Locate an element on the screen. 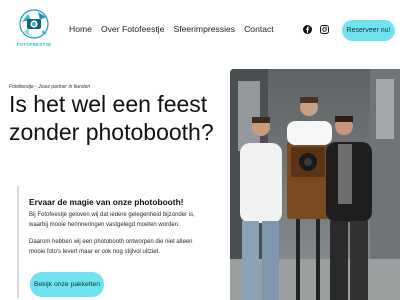 This screenshot has width=400, height=300. nav-sfeerimpressies: Sfeerimpressies is located at coordinates (204, 29).